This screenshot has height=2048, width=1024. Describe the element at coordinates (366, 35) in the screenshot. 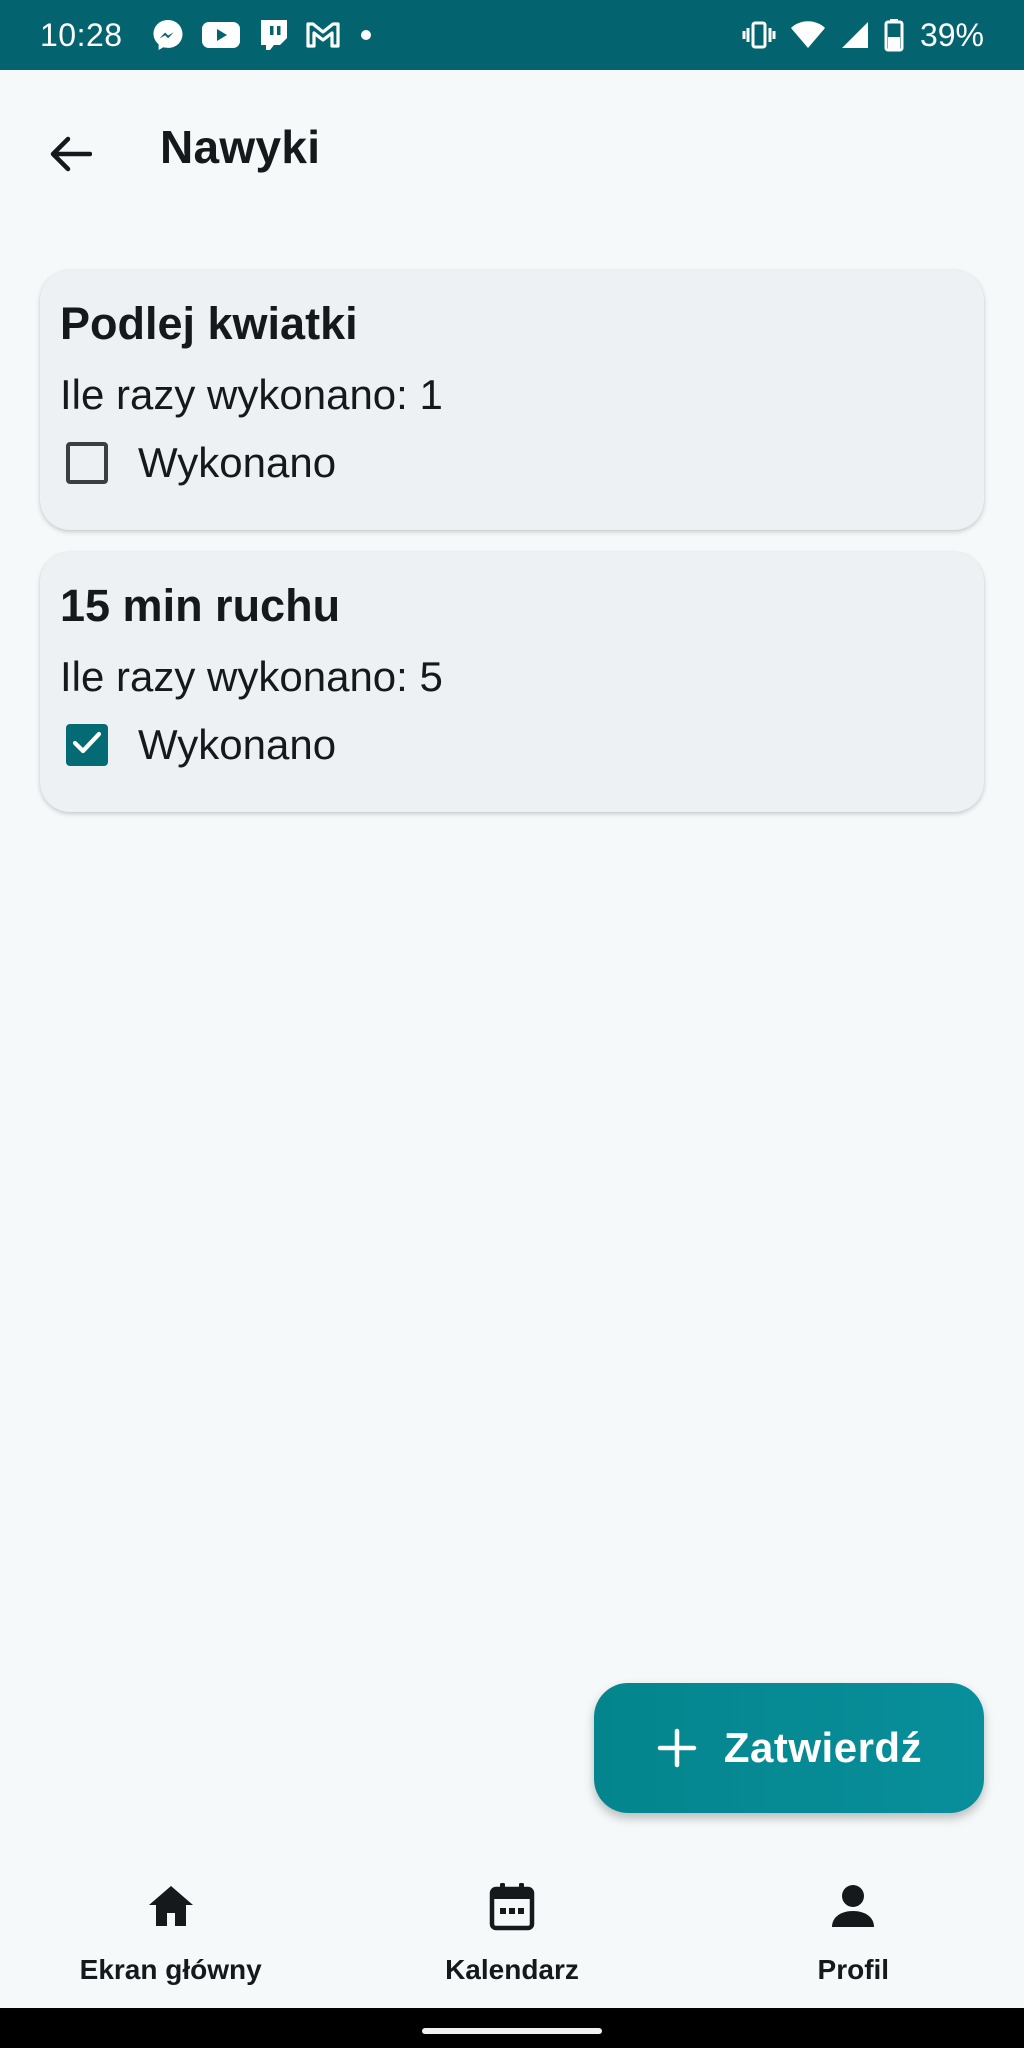

I see `dot-icon` at that location.